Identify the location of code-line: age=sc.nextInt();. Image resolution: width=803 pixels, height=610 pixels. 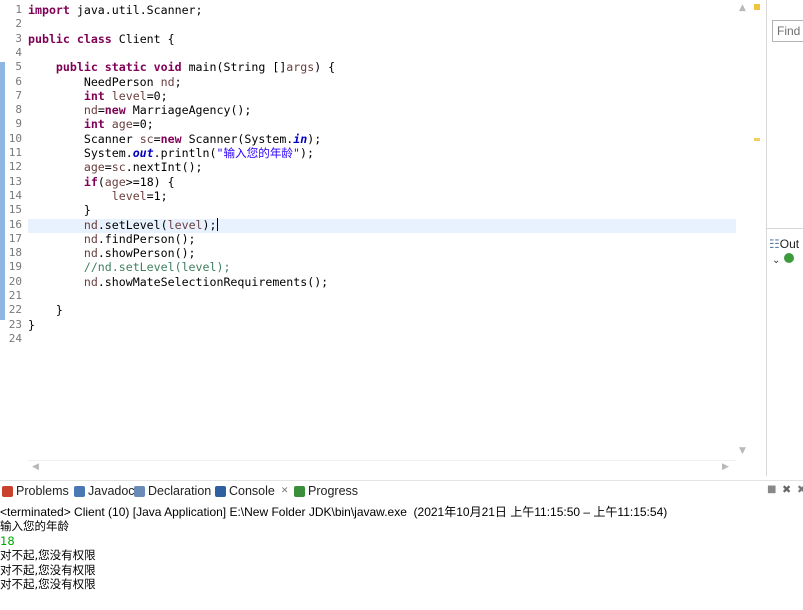
(115, 167).